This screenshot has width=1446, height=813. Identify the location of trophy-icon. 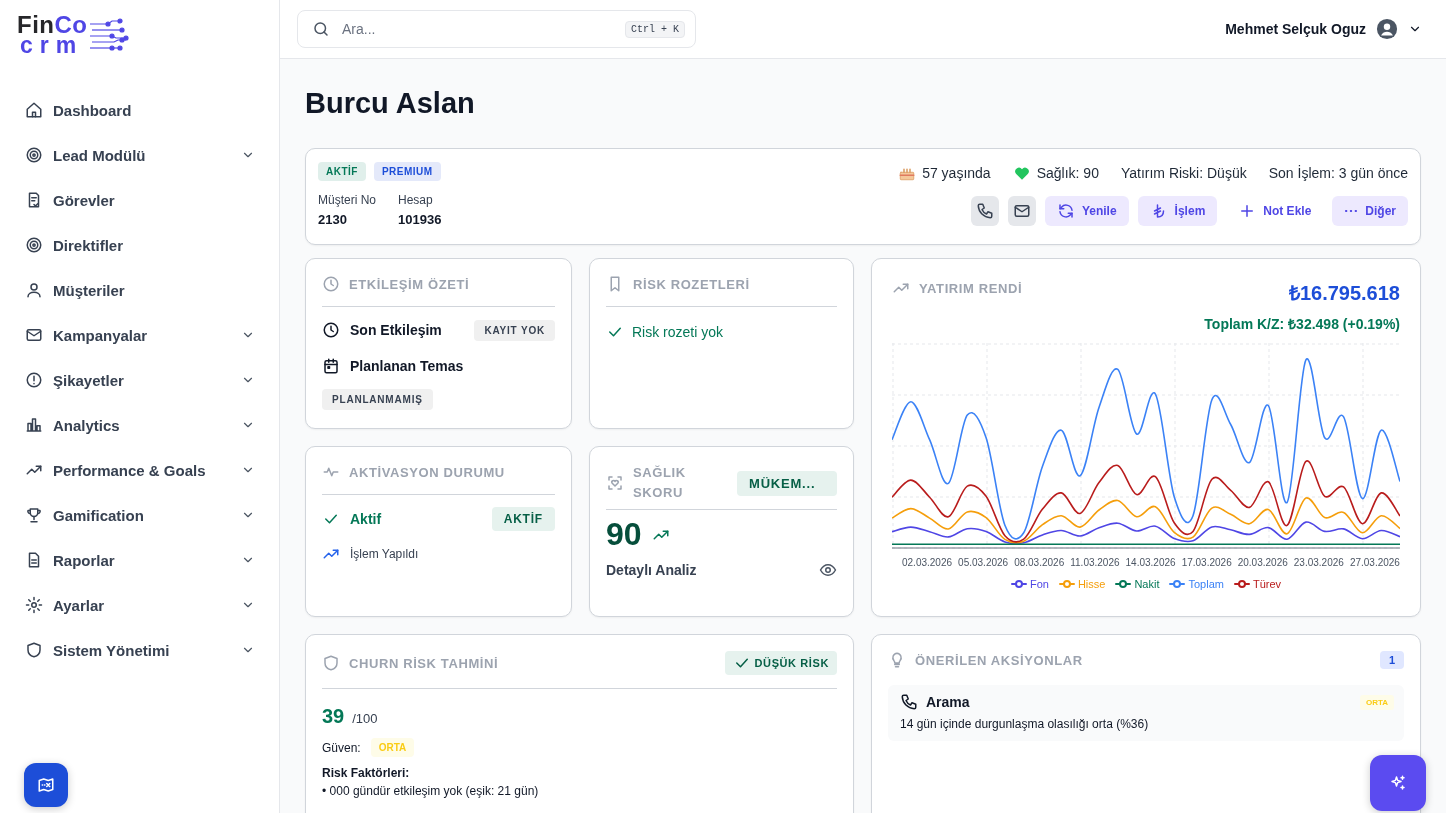
(34, 515).